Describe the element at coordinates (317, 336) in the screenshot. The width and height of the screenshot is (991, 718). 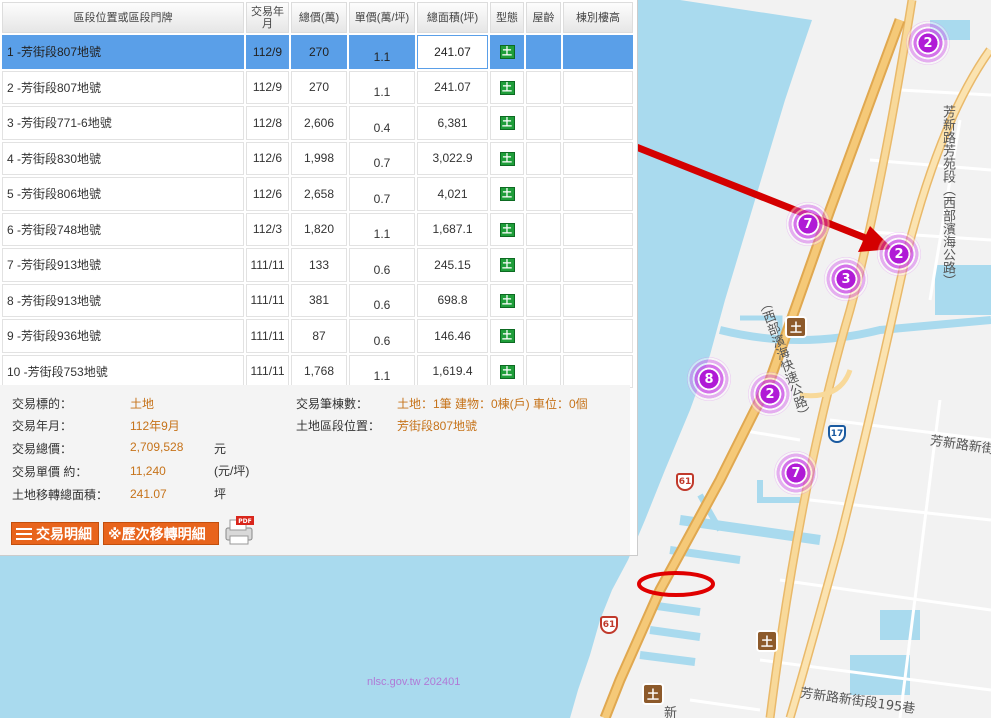
I see `table-row: 9 -芳街段936地號 111/11 87 0.6 146.46 土` at that location.